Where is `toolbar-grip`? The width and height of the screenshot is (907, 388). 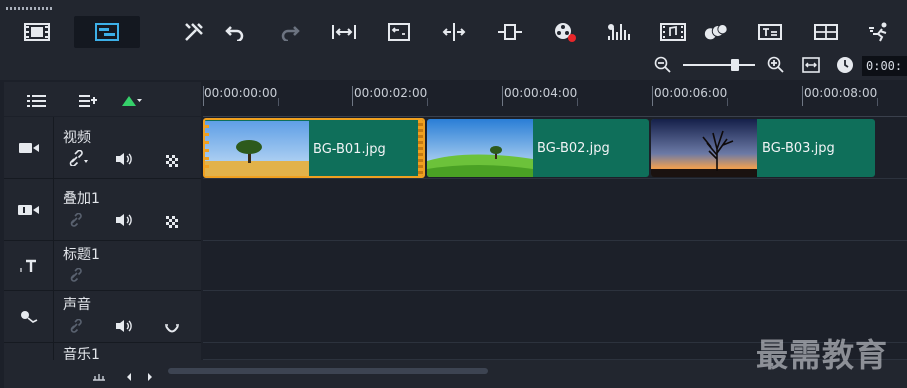
toolbar-grip is located at coordinates (30, 8).